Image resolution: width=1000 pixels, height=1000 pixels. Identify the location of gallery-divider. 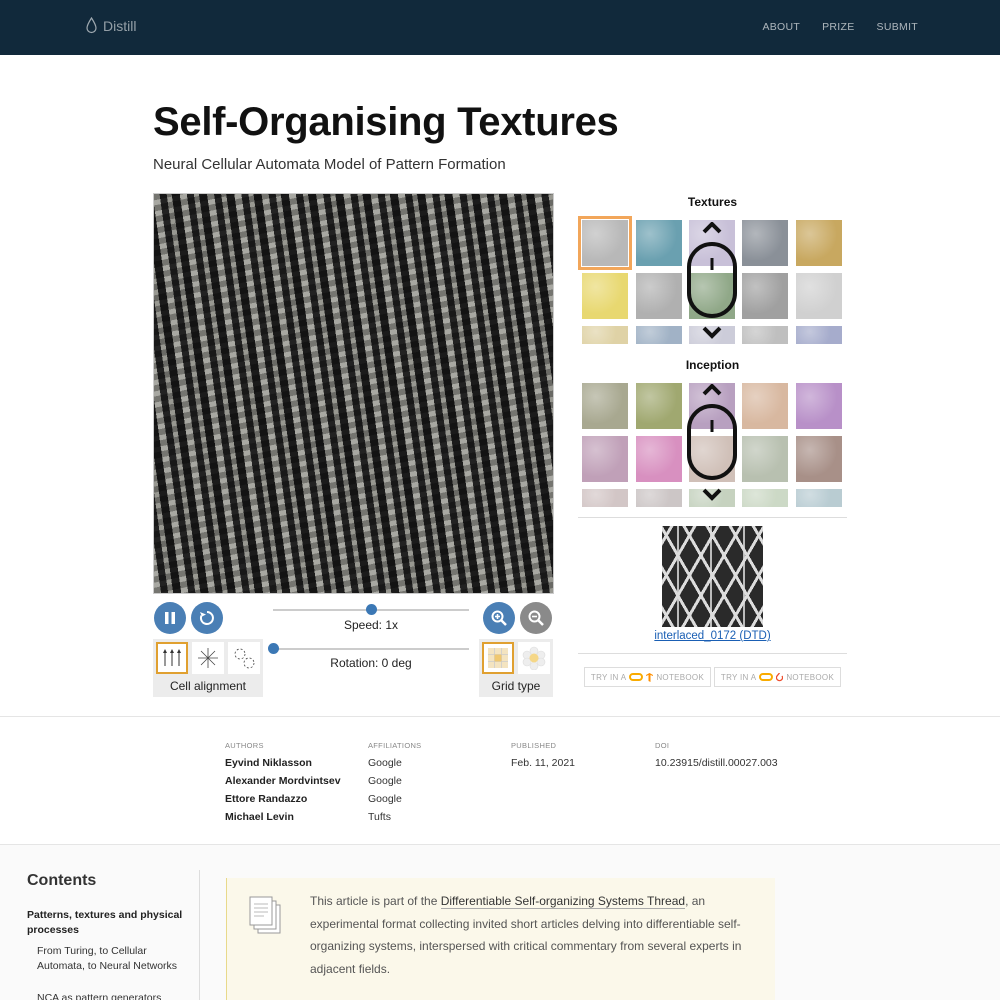
(712, 517).